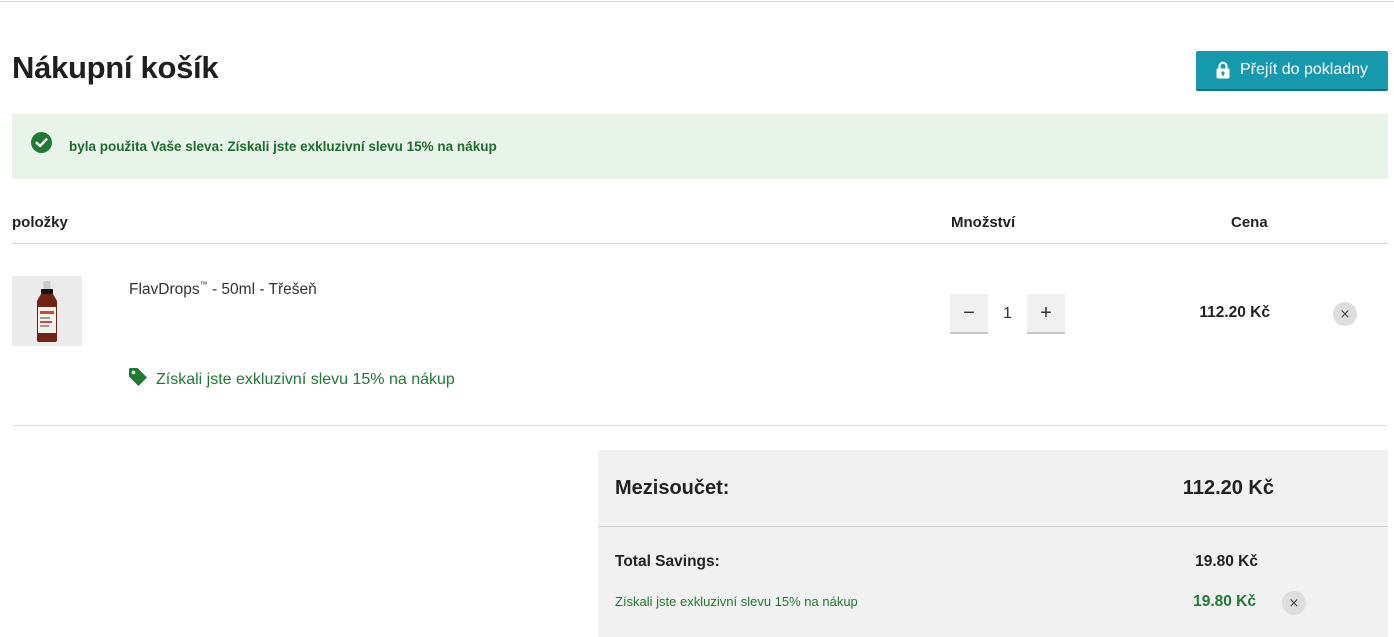 Image resolution: width=1394 pixels, height=637 pixels. What do you see at coordinates (40, 222) in the screenshot?
I see `items-column-header: položky` at bounding box center [40, 222].